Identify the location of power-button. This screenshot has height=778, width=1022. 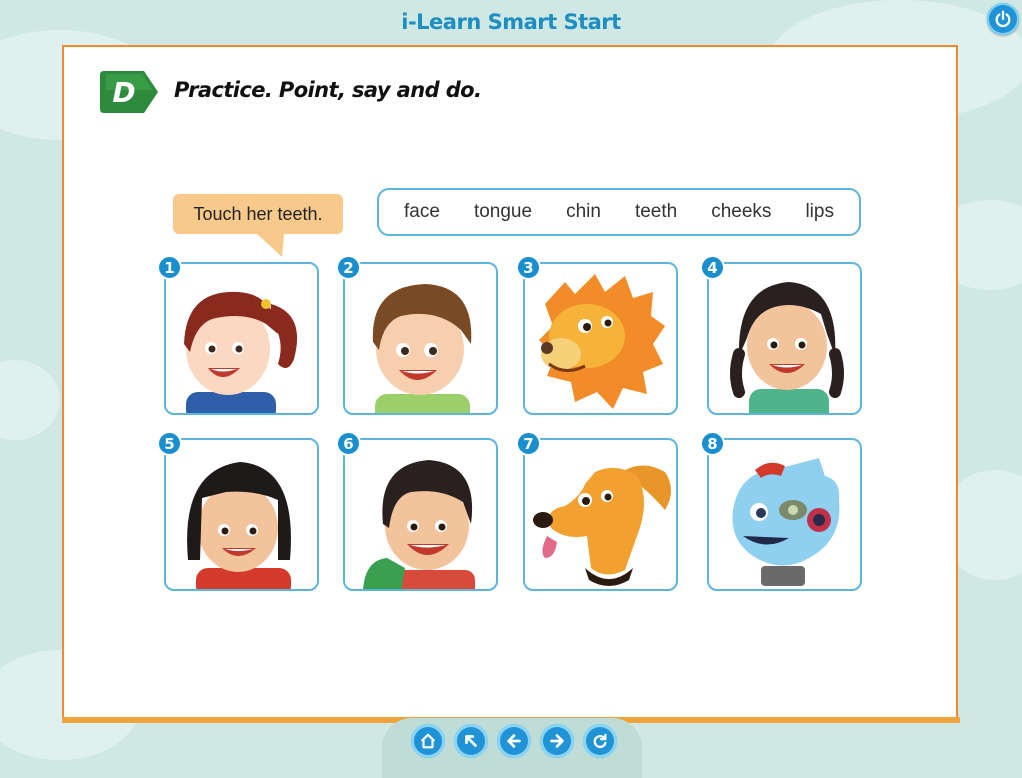
(1003, 19).